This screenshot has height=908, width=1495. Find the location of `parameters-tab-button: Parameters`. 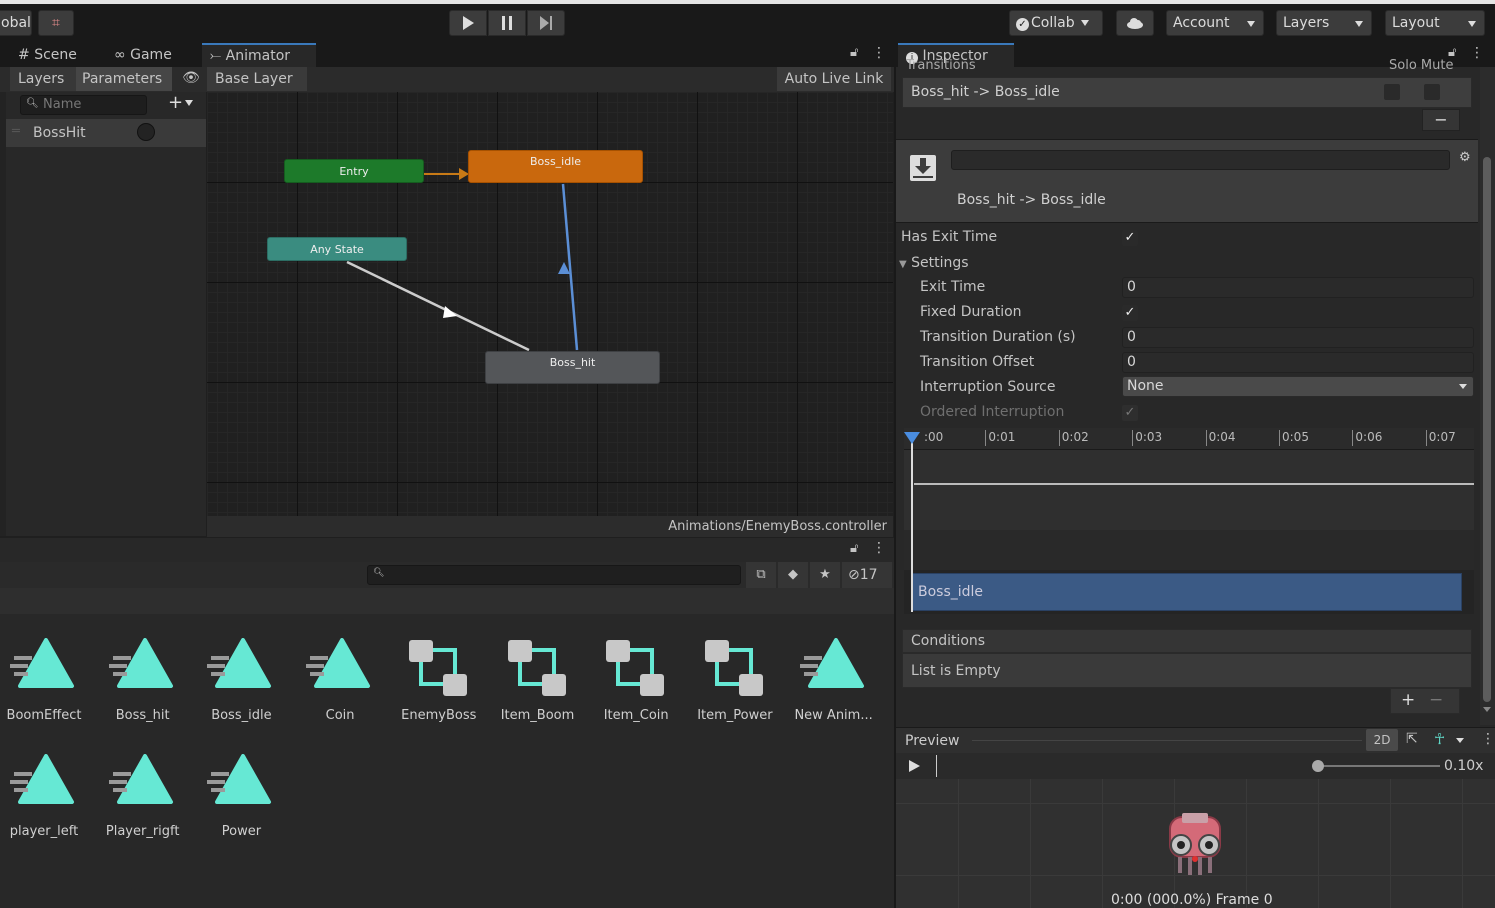

parameters-tab-button: Parameters is located at coordinates (124, 79).